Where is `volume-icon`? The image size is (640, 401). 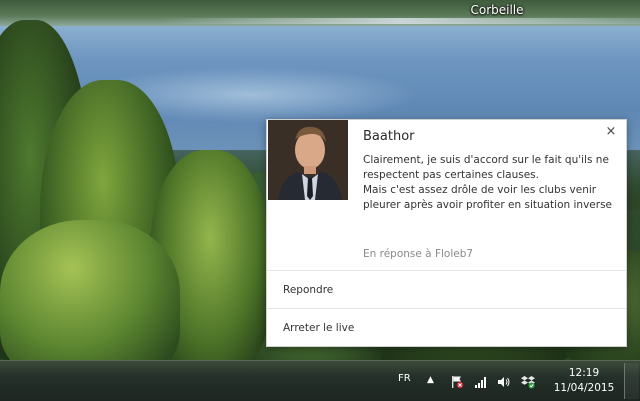
volume-icon is located at coordinates (504, 381).